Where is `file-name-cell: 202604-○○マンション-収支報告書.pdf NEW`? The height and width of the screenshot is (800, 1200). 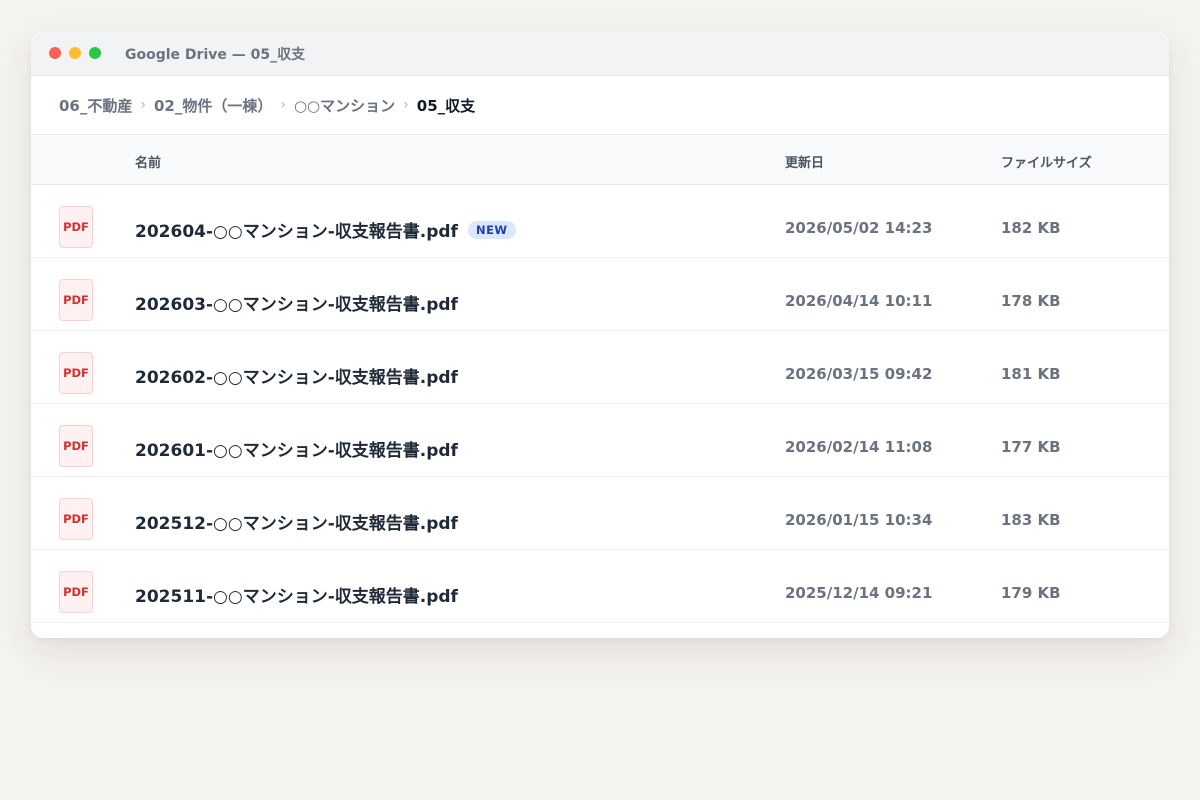 file-name-cell: 202604-○○マンション-収支報告書.pdf NEW is located at coordinates (325, 229).